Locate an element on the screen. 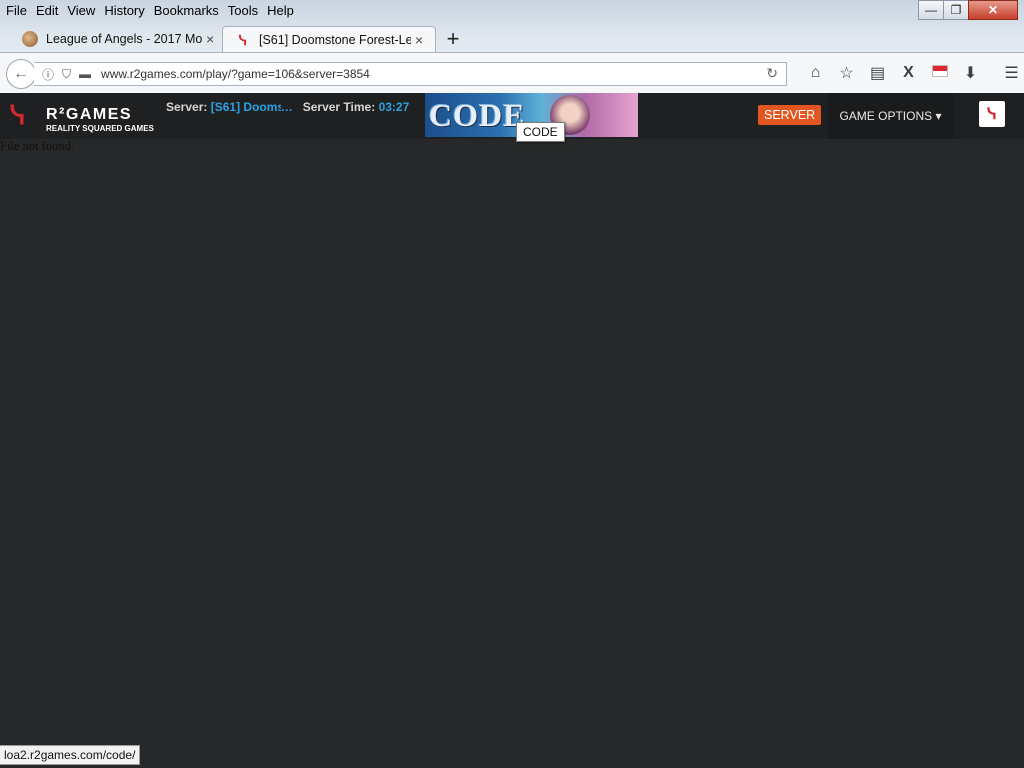 The image size is (1024, 768). r2games-logo: ᓭ R²GAMES REALITY SQUARED GAMES is located at coordinates (82, 115).